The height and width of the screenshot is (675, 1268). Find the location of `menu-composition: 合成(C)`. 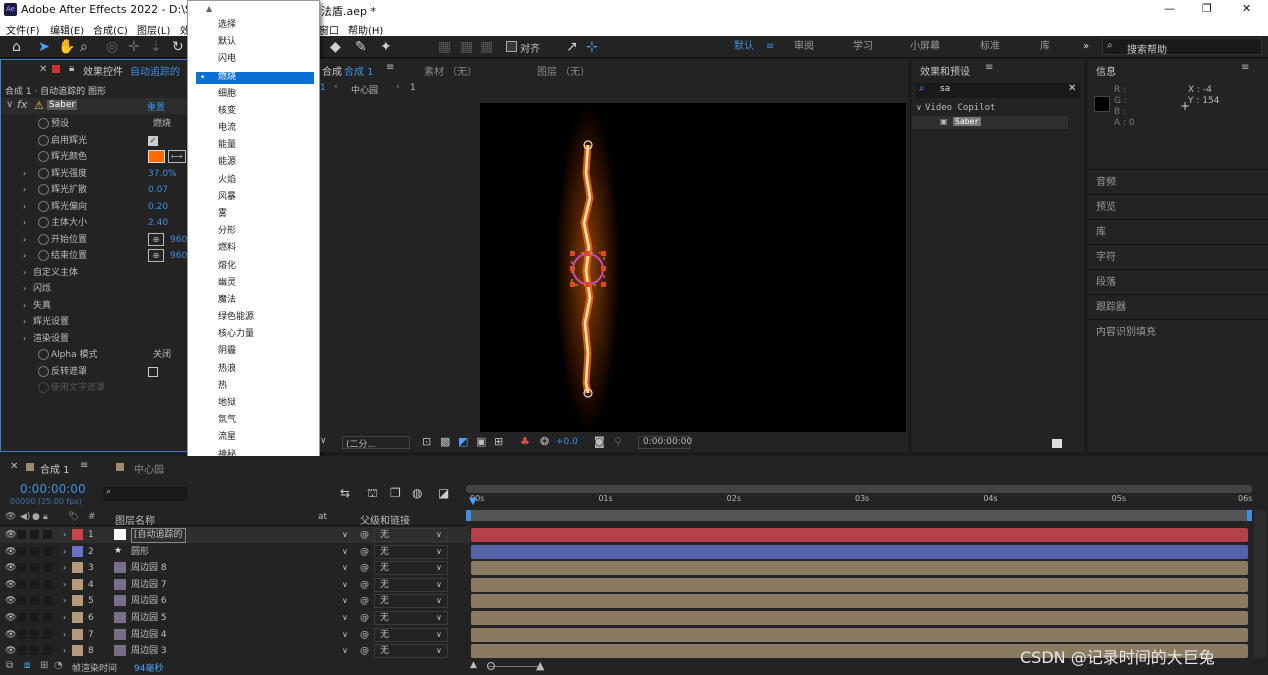

menu-composition: 合成(C) is located at coordinates (110, 29).